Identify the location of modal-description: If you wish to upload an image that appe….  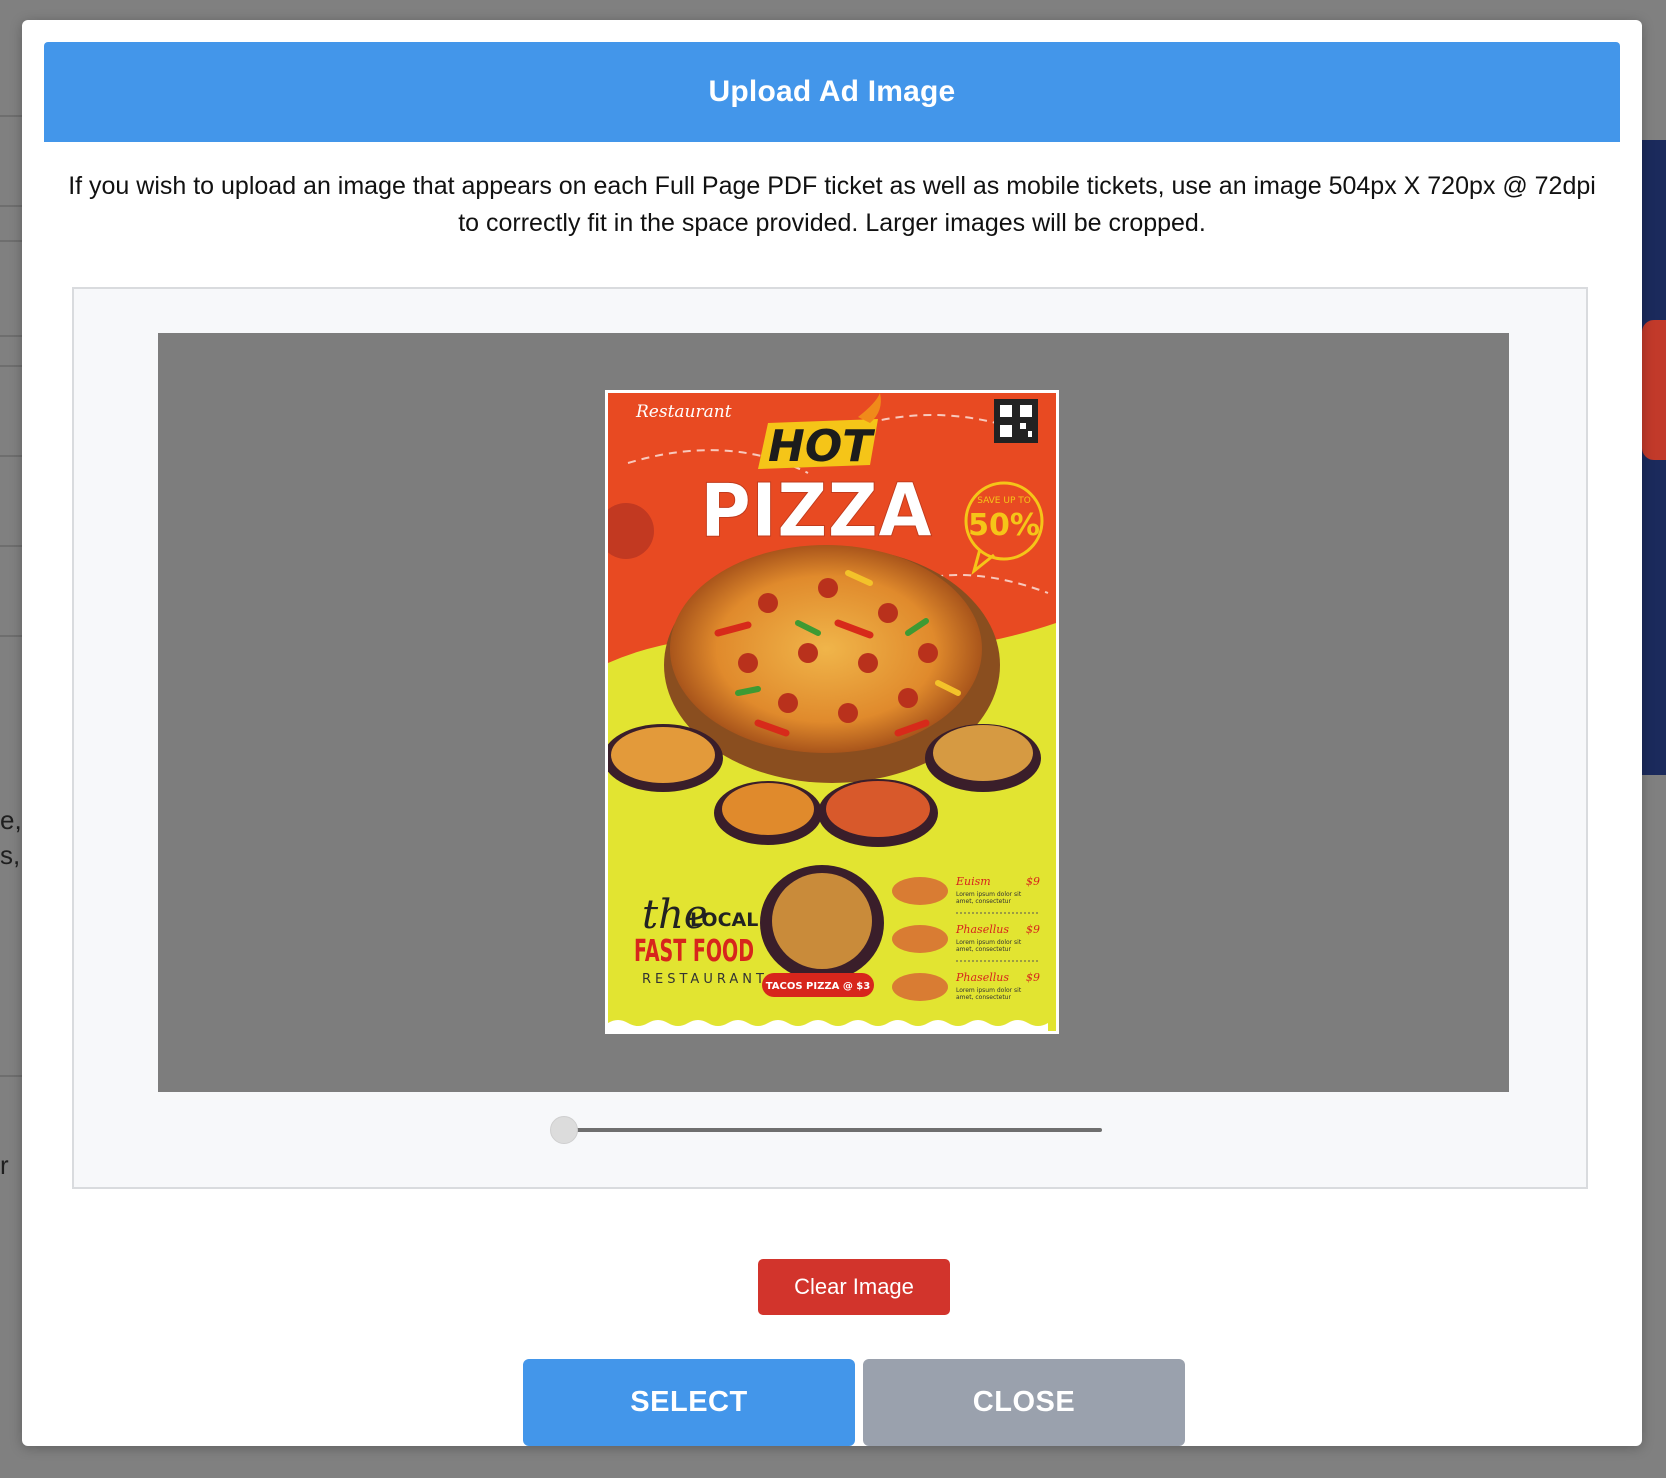
(832, 204).